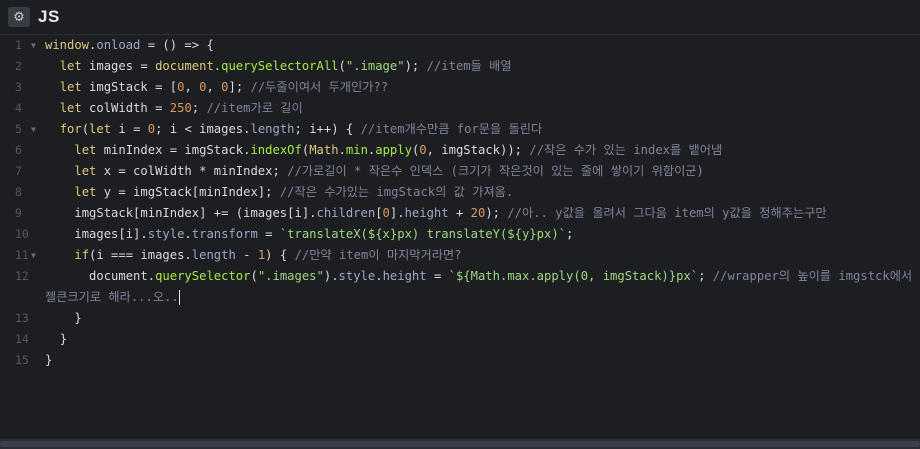  I want to click on line-number: 13, so click(22, 318).